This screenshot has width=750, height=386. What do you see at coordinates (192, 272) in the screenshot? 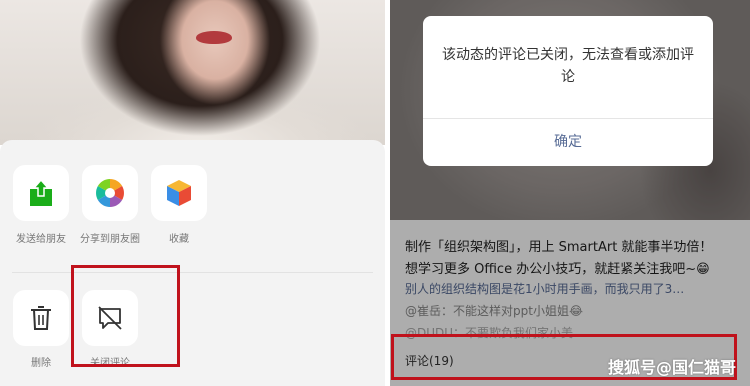
I see `sheet-divider` at bounding box center [192, 272].